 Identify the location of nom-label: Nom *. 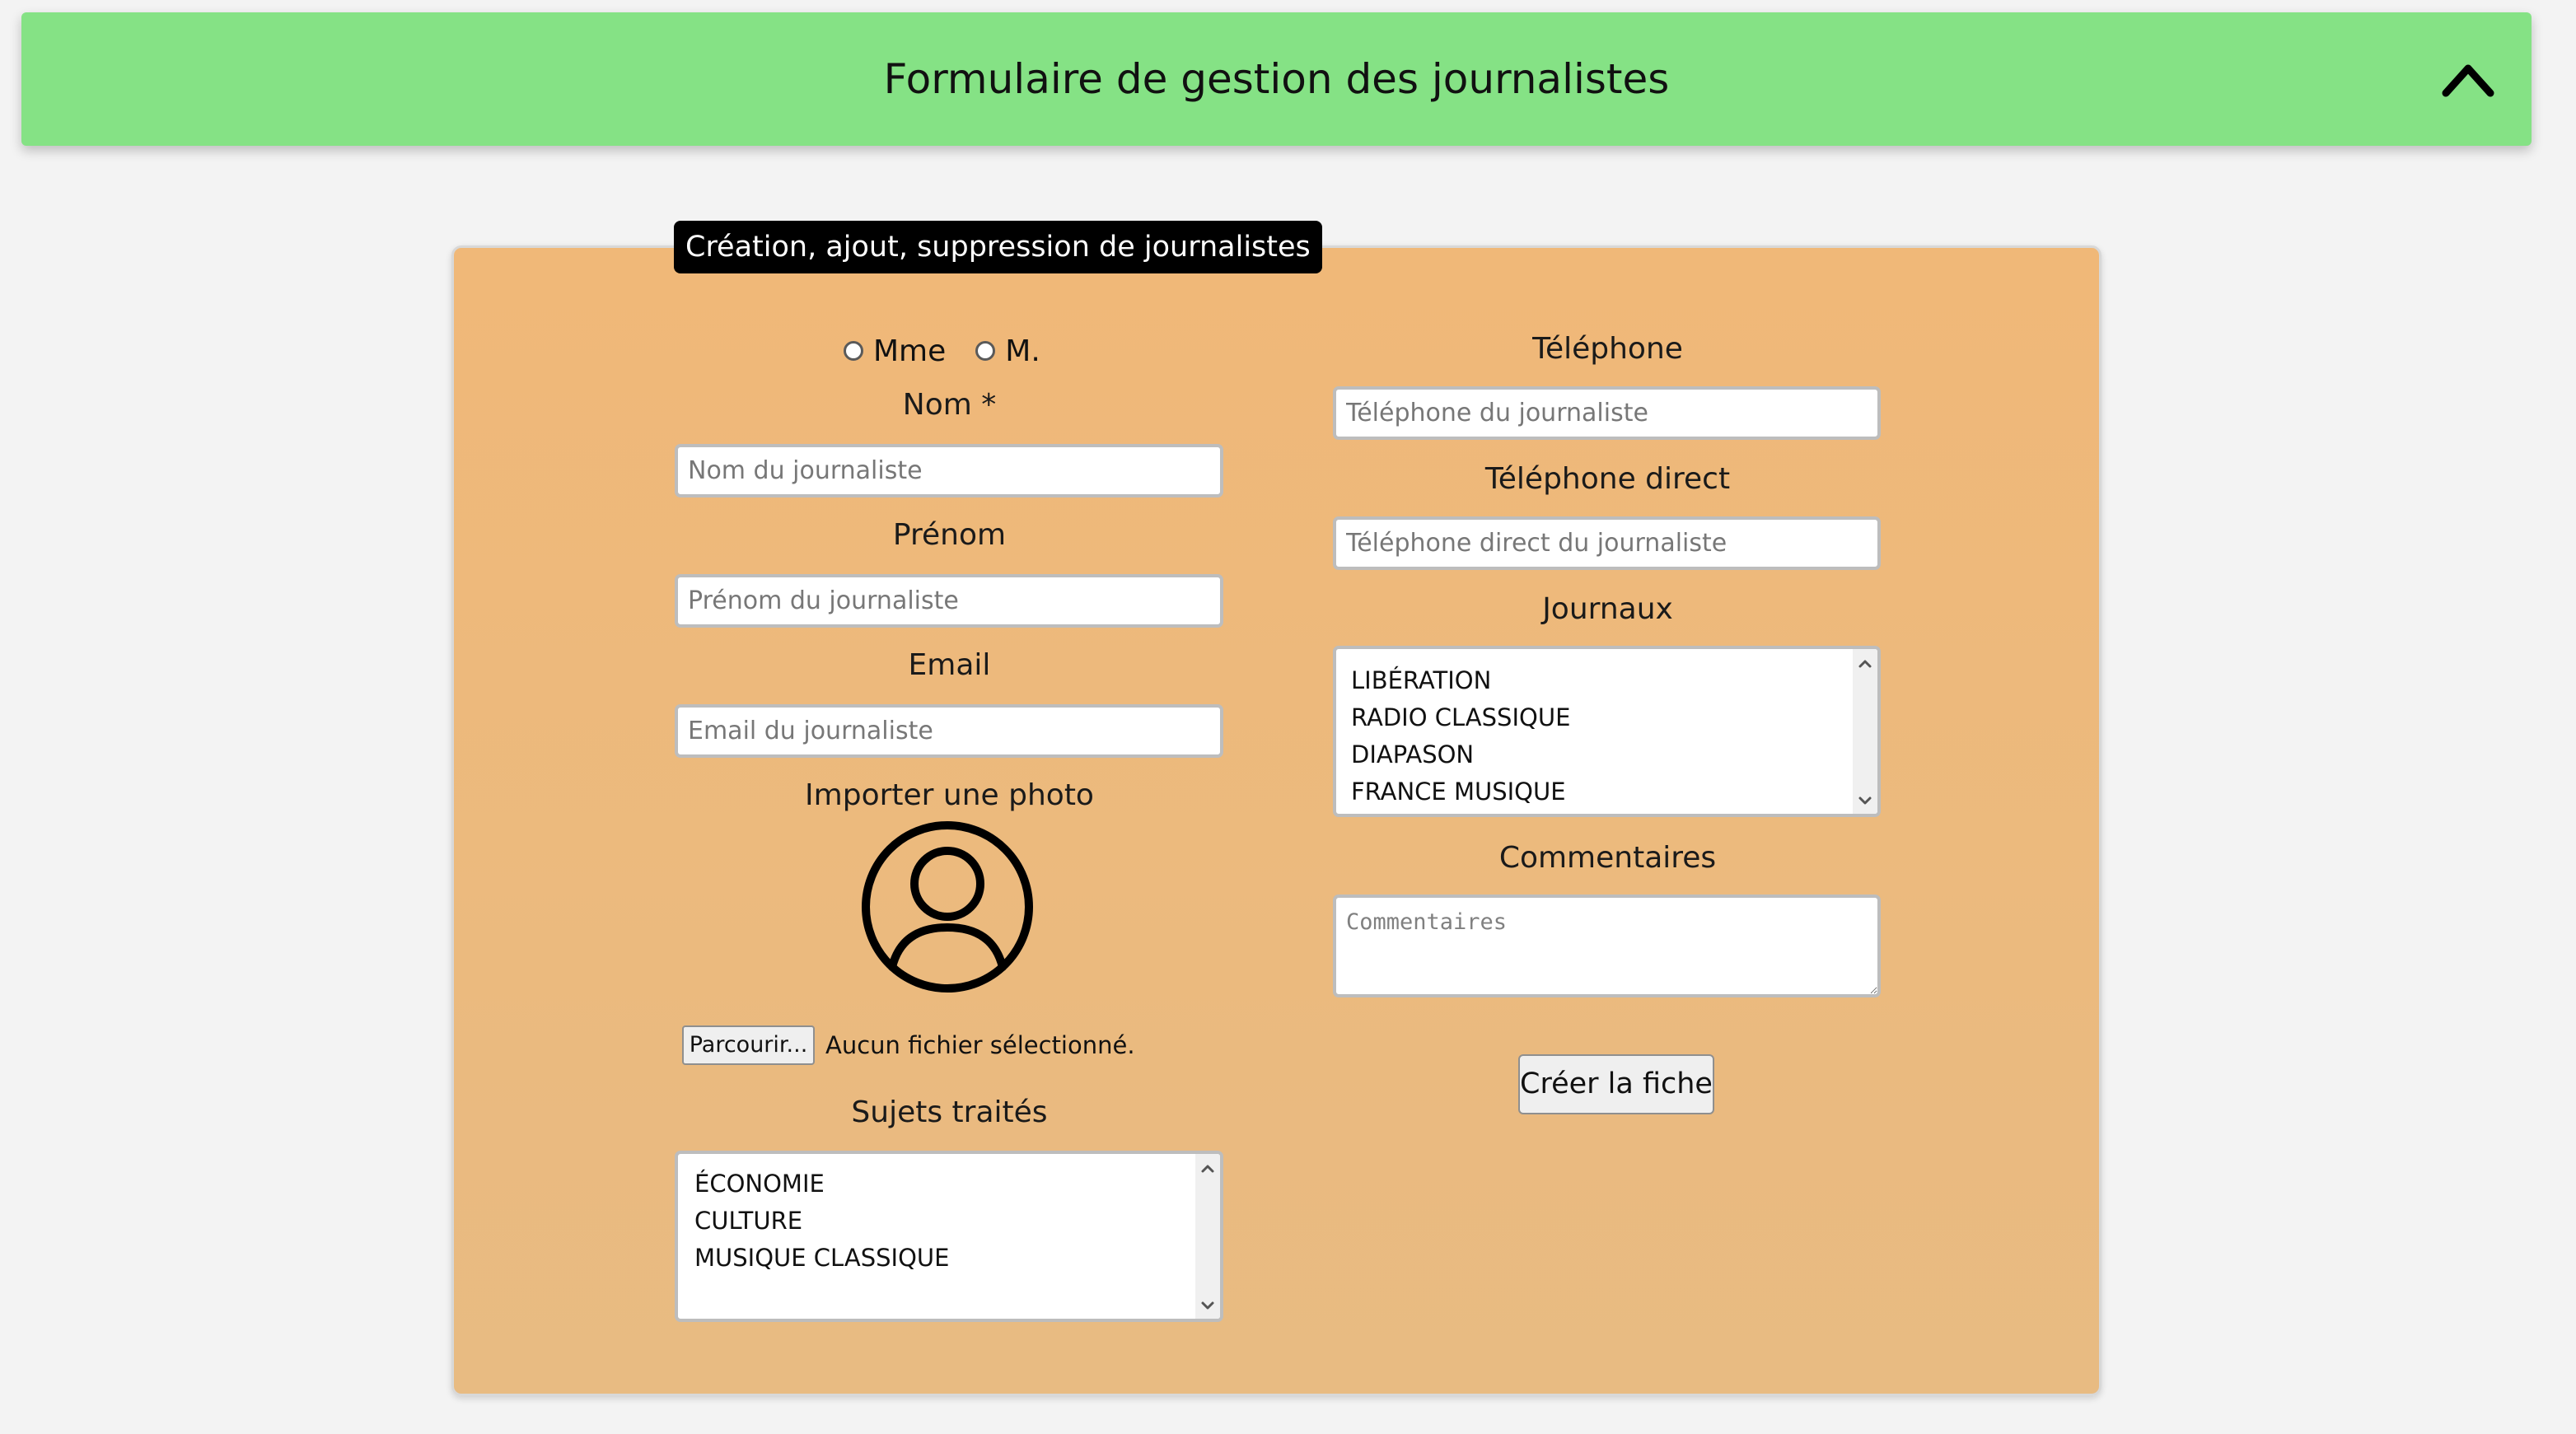
(949, 405).